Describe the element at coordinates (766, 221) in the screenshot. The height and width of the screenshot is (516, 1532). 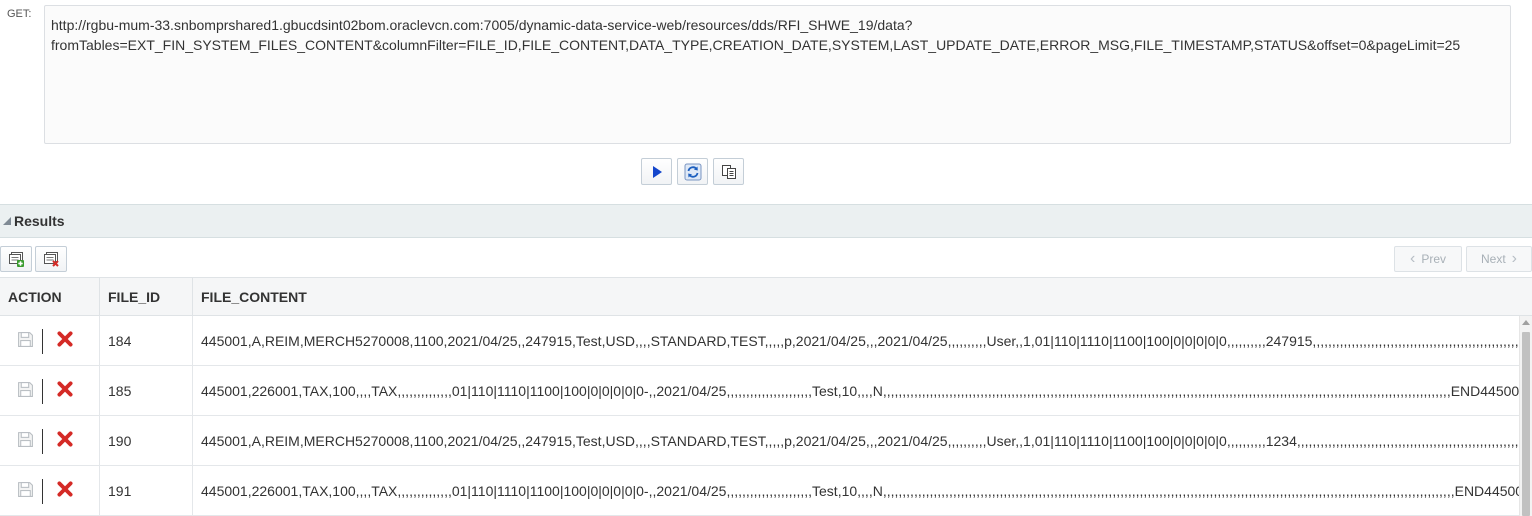
I see `results-panel-header: Results` at that location.